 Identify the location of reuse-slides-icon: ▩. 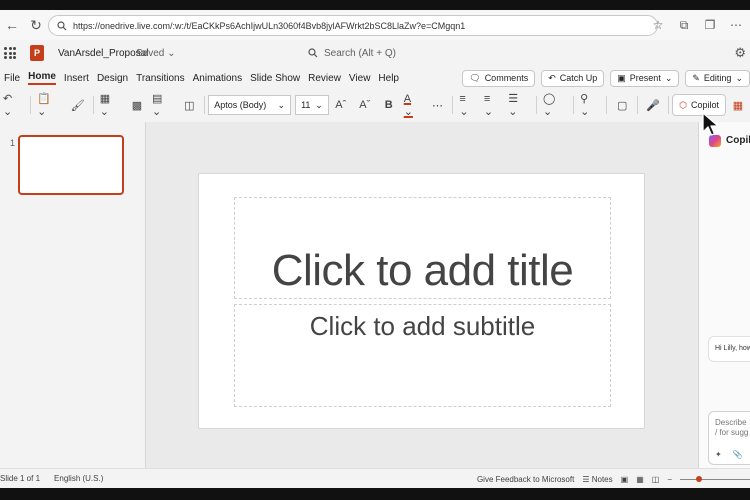
(137, 105).